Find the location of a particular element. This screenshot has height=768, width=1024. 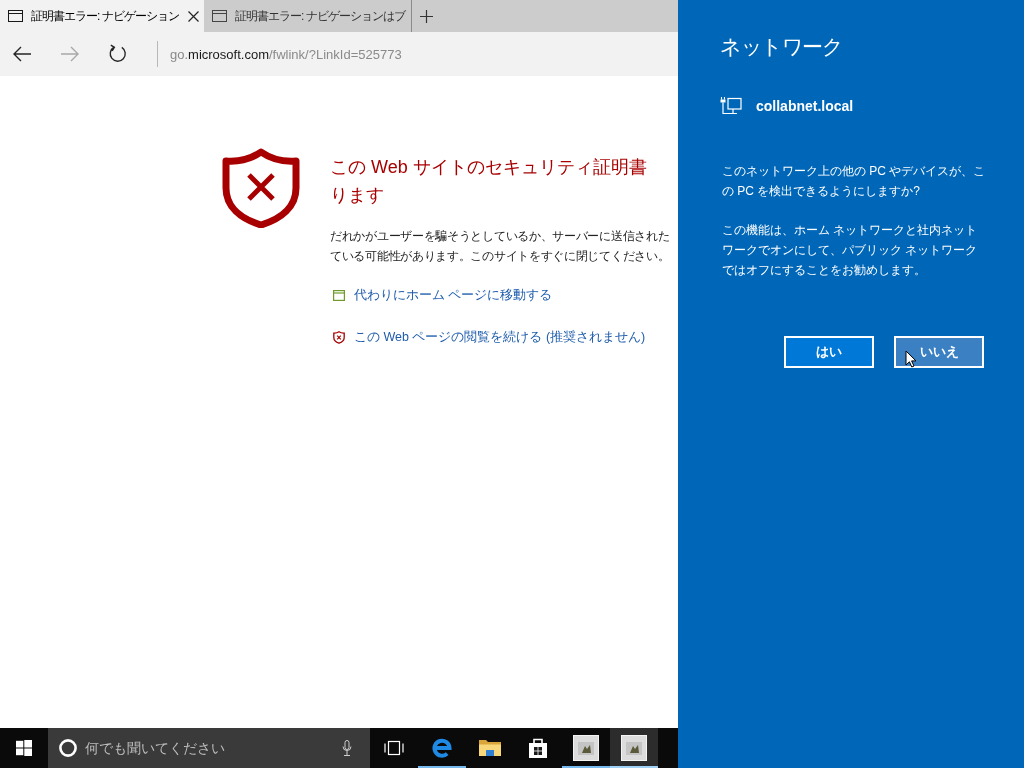

yes-button: はい is located at coordinates (829, 352).